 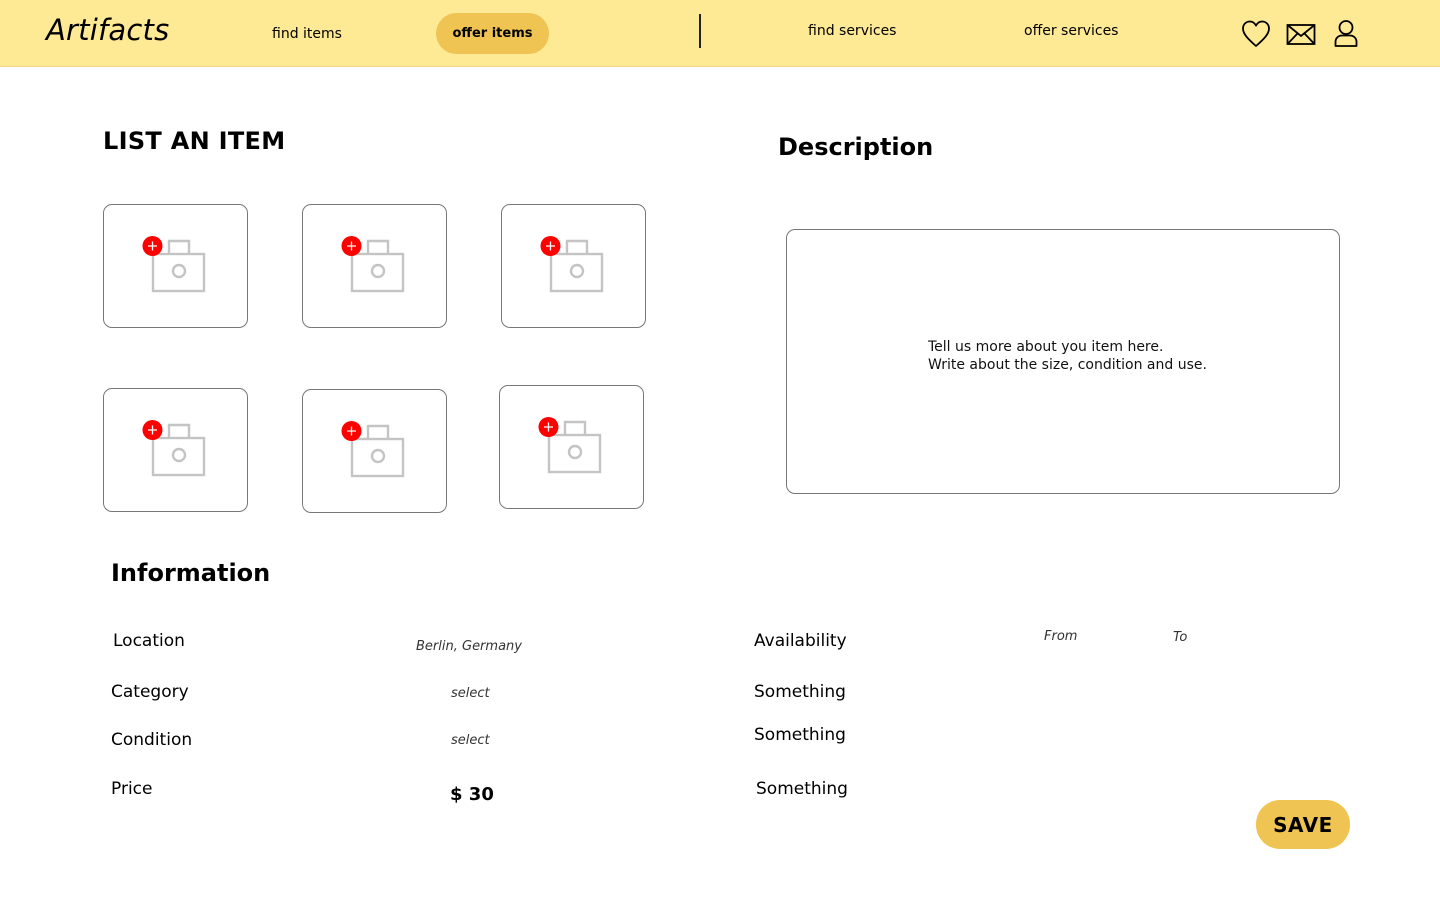 I want to click on condition-select: select, so click(x=470, y=740).